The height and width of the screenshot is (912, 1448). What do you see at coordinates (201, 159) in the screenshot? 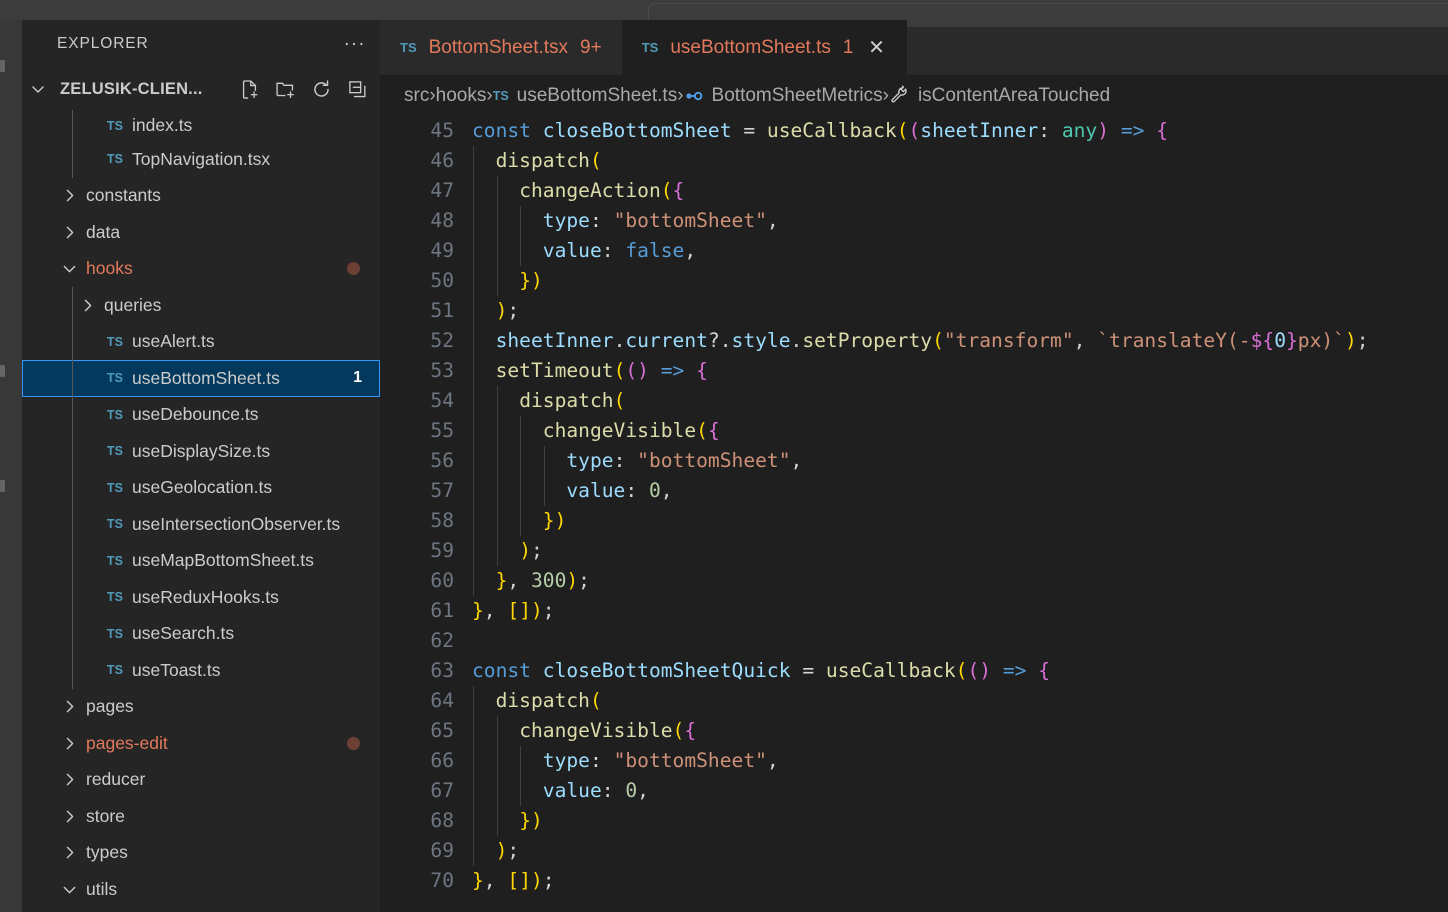
I see `tree-file-topnavigation.tsx: TS TopNavigation.tsx` at bounding box center [201, 159].